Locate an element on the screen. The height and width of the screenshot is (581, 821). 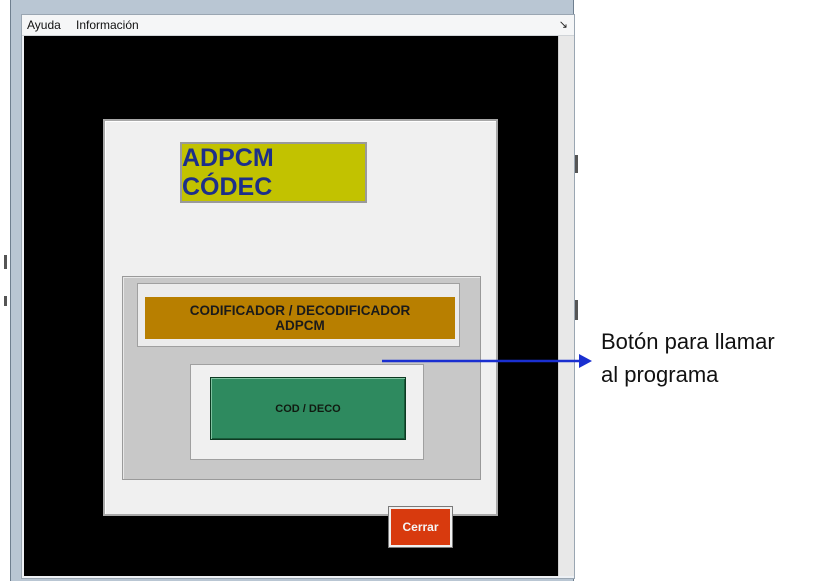
annotation-arrow is located at coordinates (487, 361).